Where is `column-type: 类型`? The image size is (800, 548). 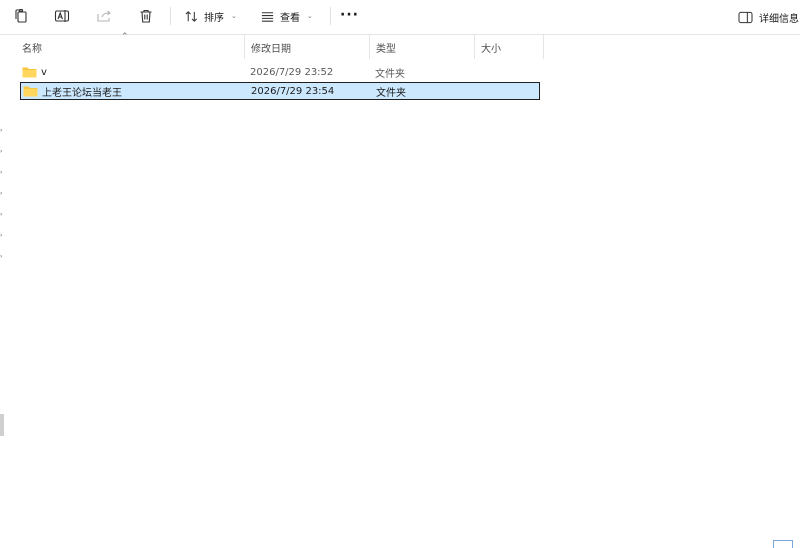
column-type: 类型 is located at coordinates (422, 47).